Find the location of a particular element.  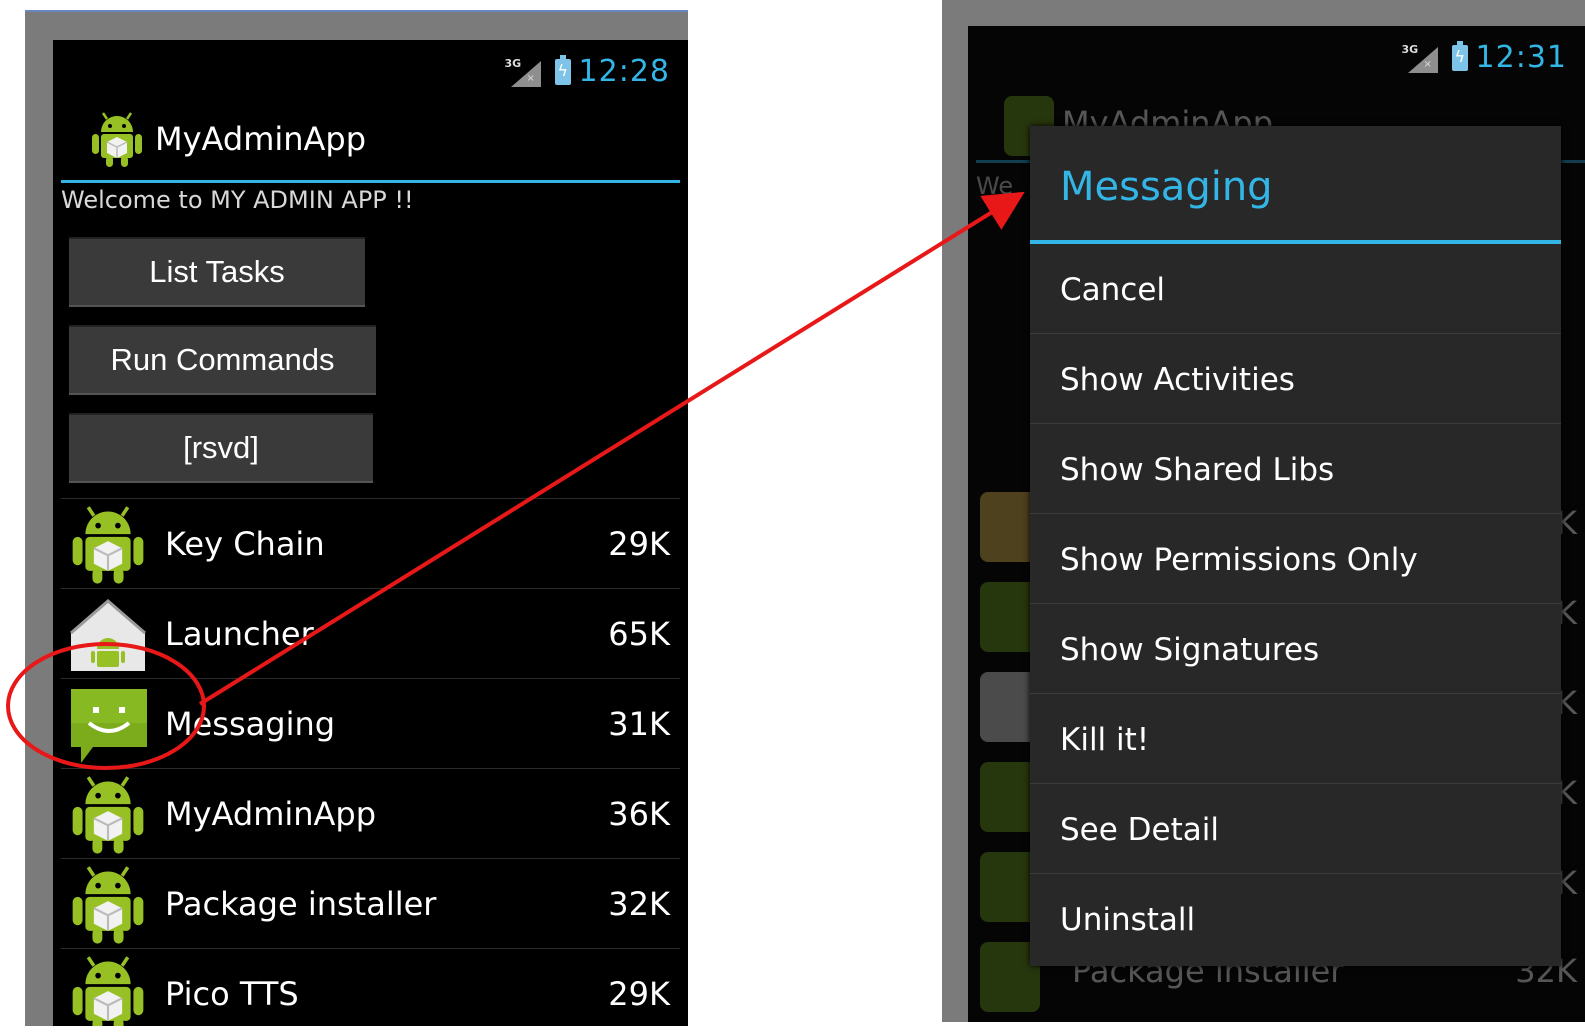

app-name: Messaging is located at coordinates (250, 724).